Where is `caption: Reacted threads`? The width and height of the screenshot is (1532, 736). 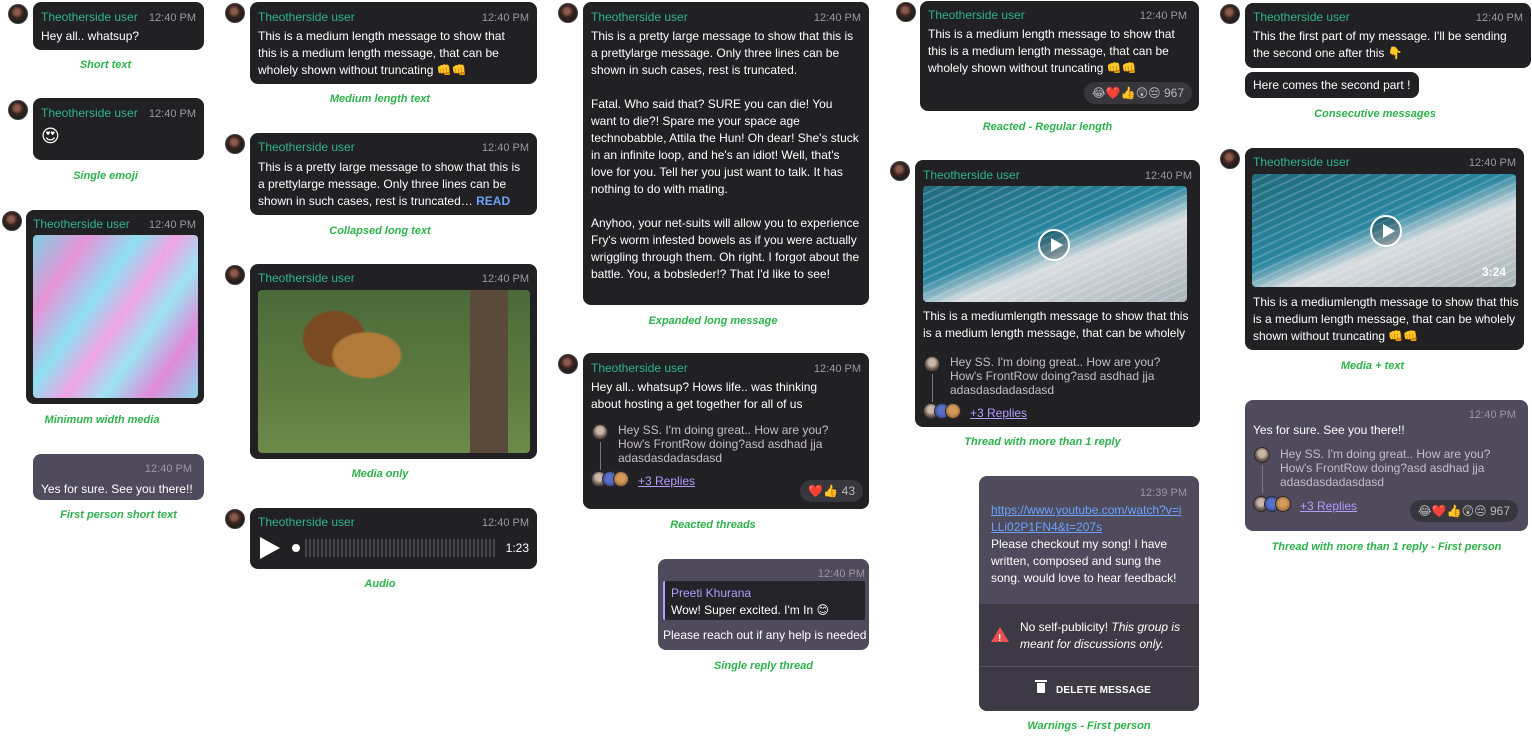 caption: Reacted threads is located at coordinates (713, 525).